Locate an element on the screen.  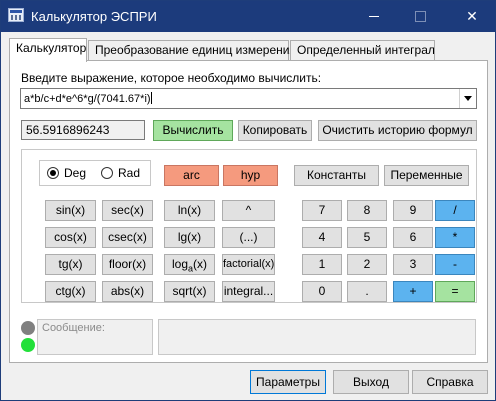
sec-button: sec(x) is located at coordinates (127, 210).